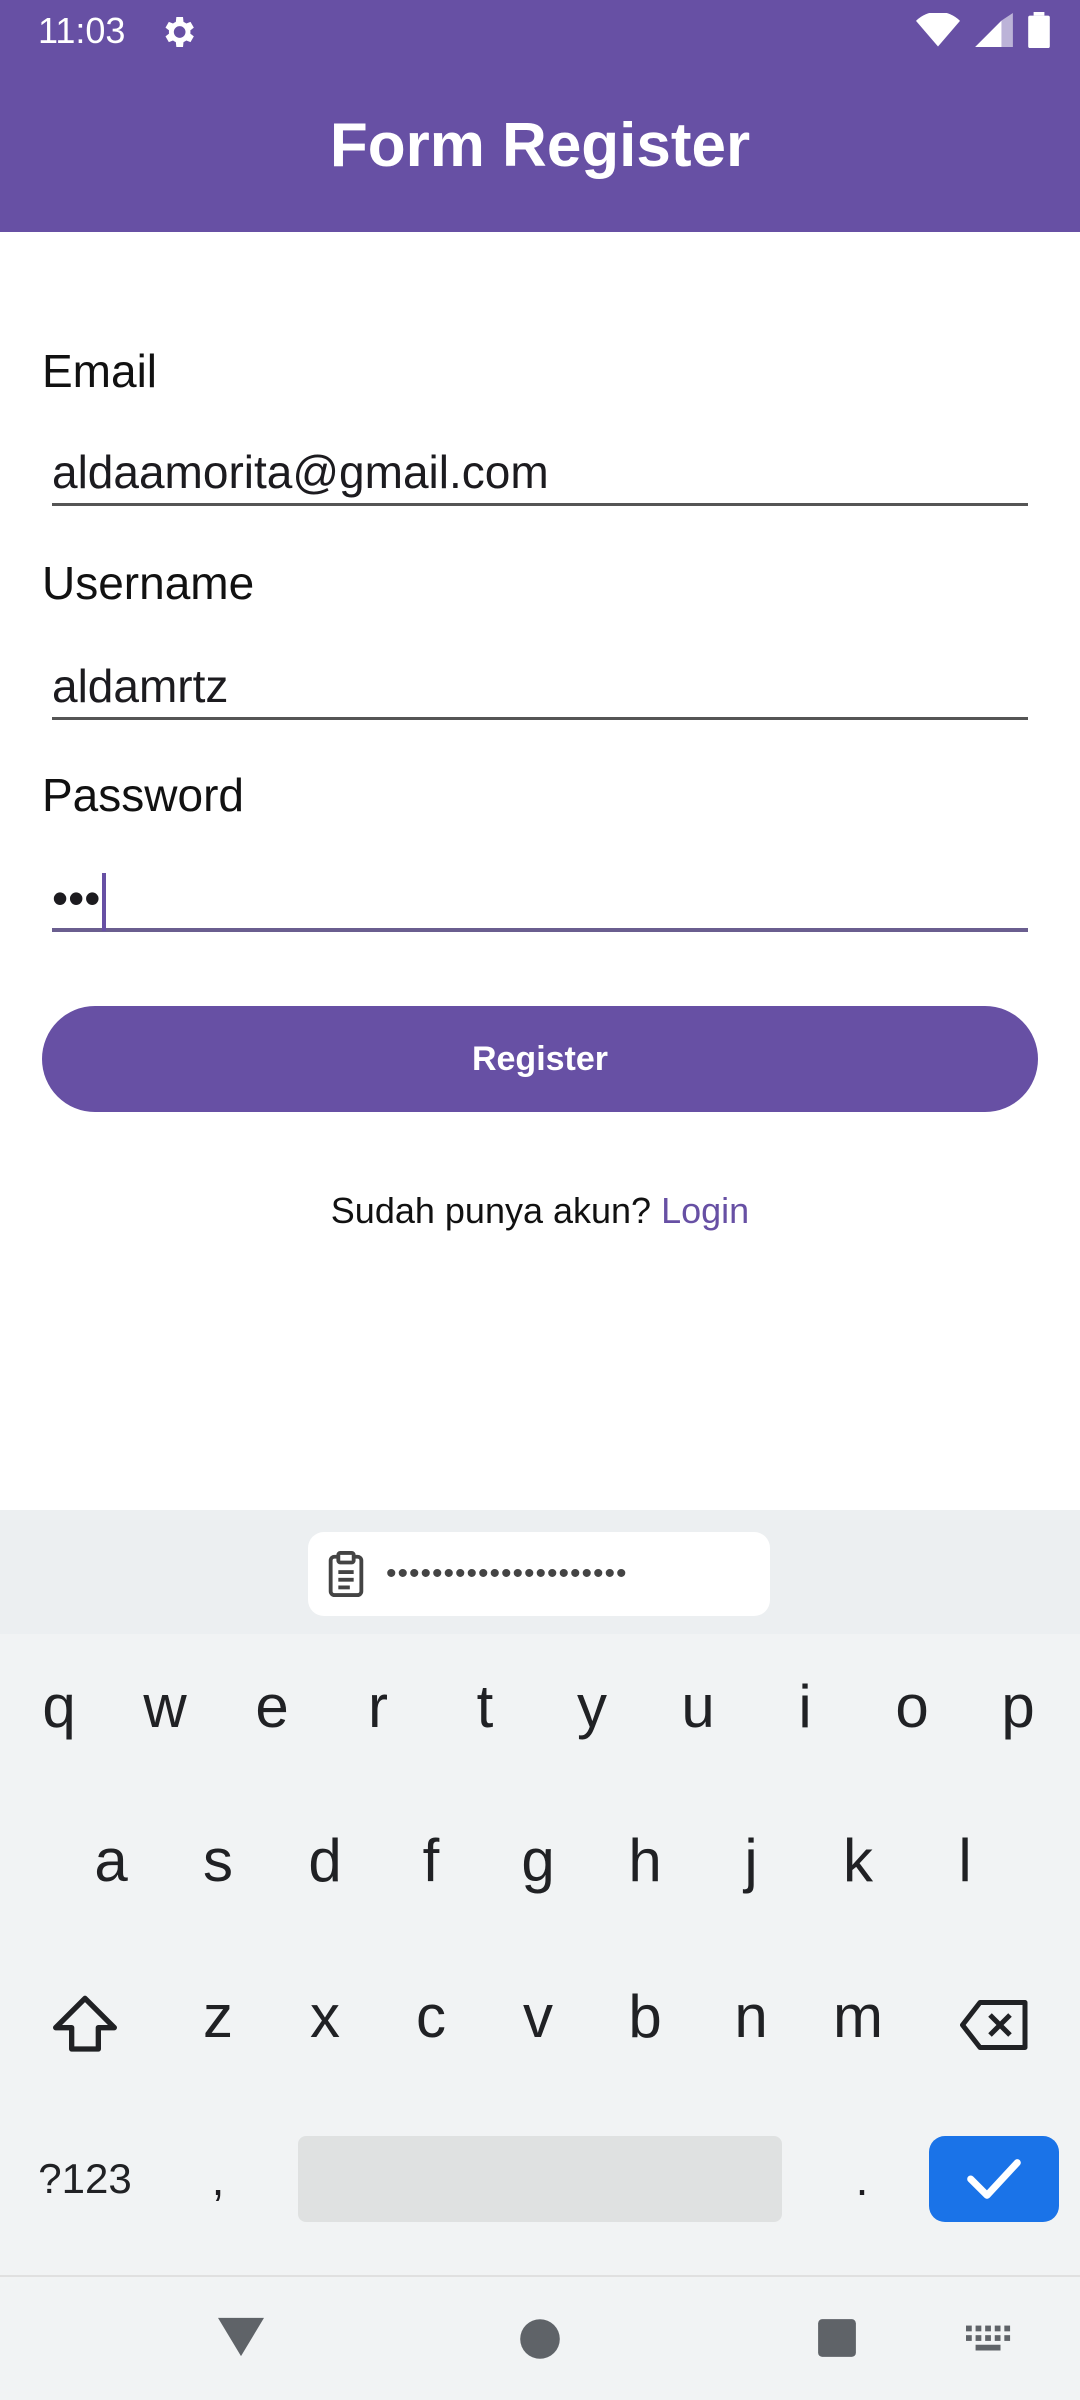 The height and width of the screenshot is (2400, 1080). Describe the element at coordinates (165, 1706) in the screenshot. I see `key-w: w` at that location.